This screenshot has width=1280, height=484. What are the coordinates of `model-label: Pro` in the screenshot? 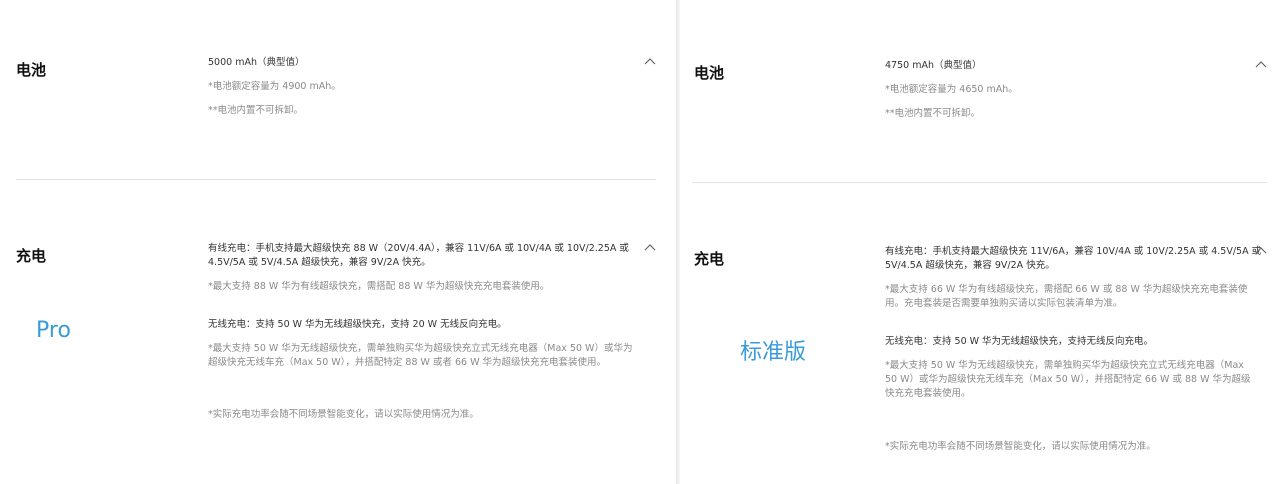 It's located at (53, 330).